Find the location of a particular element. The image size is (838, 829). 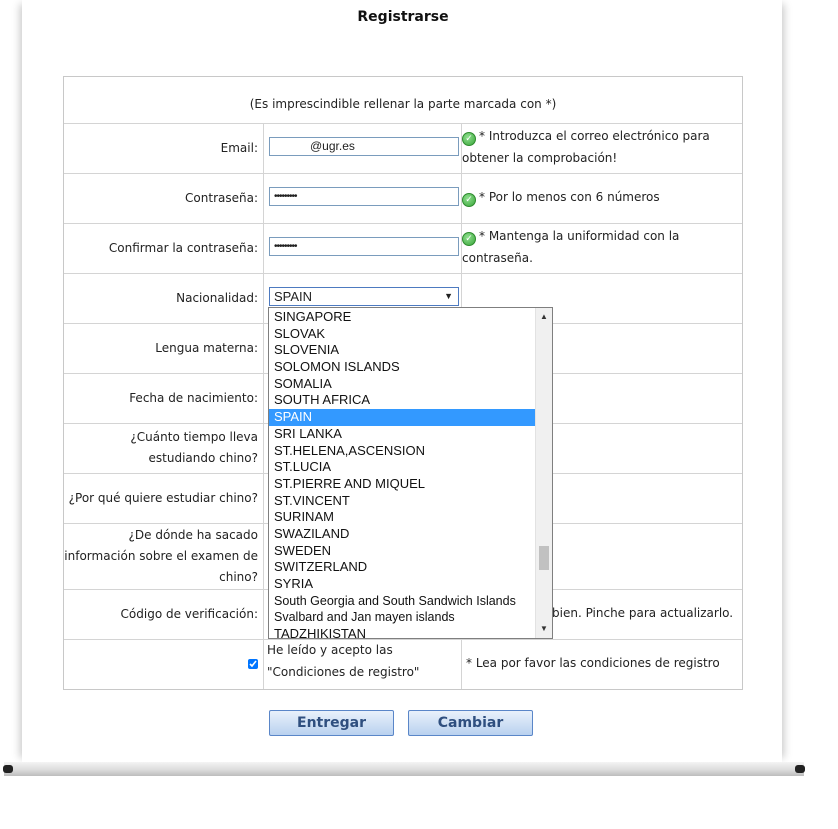

submit-button: Entregar is located at coordinates (331, 723).